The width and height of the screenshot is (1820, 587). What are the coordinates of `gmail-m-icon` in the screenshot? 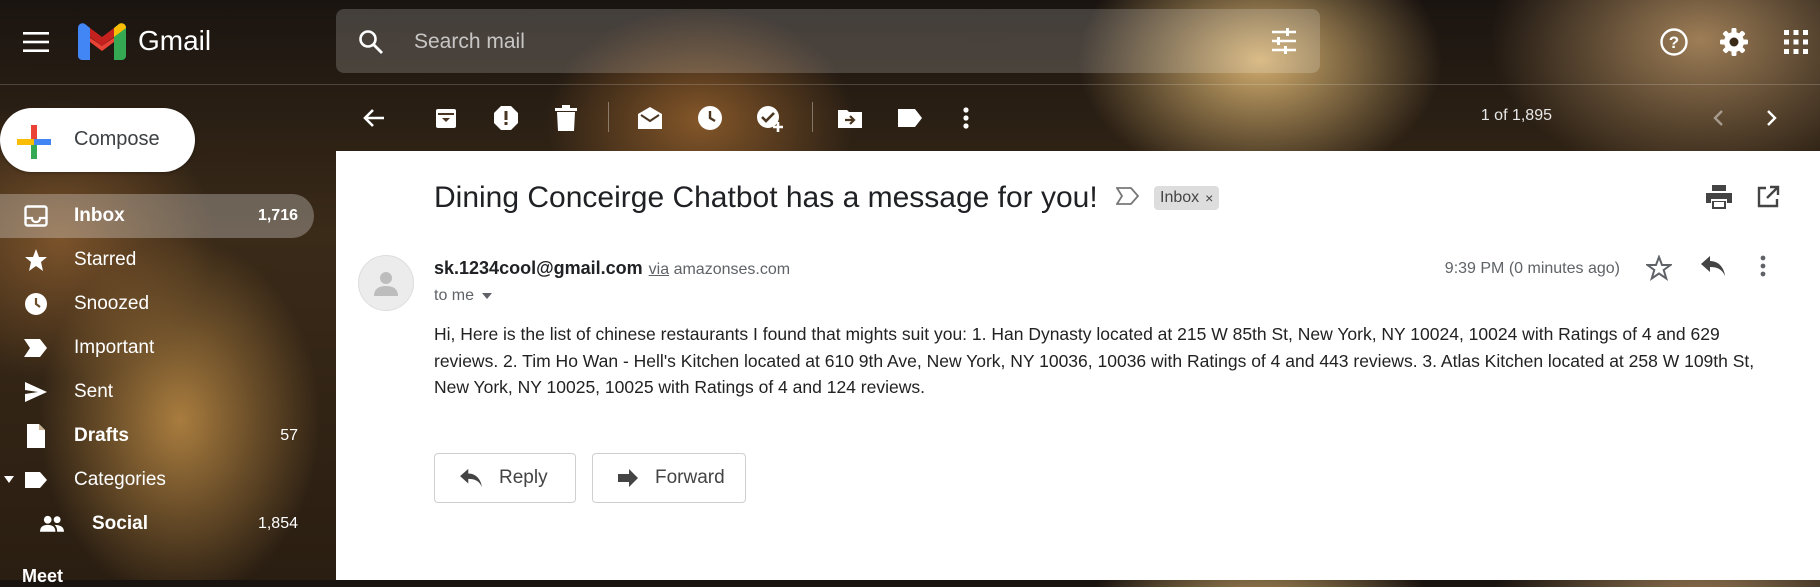 It's located at (102, 41).